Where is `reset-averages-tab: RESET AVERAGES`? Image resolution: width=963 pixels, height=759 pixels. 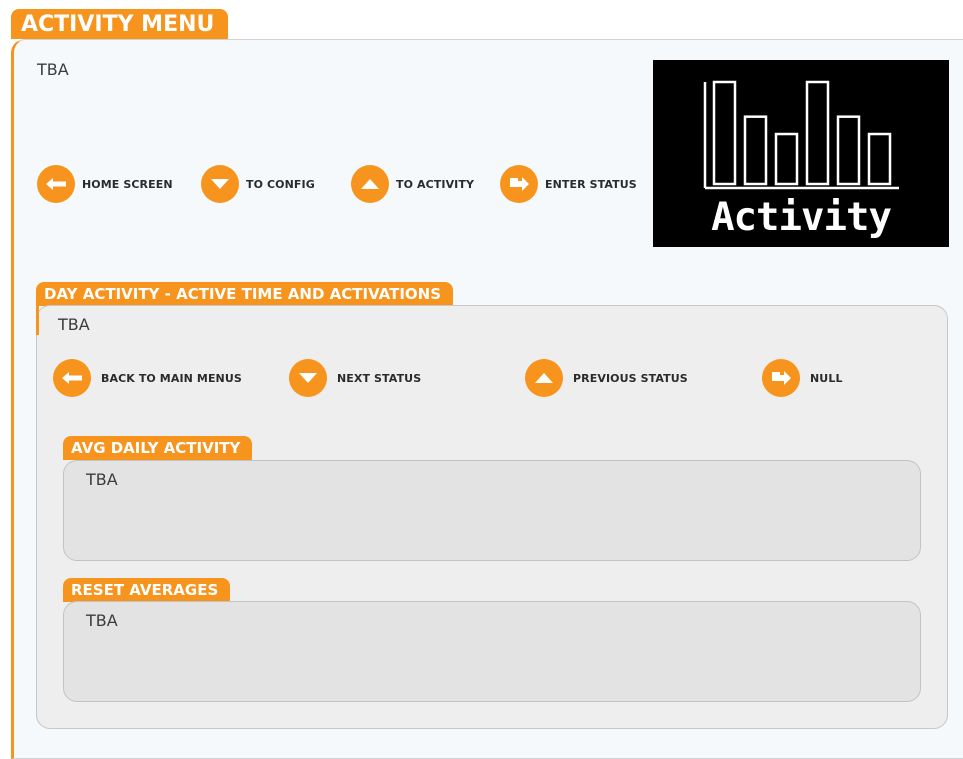 reset-averages-tab: RESET AVERAGES is located at coordinates (147, 590).